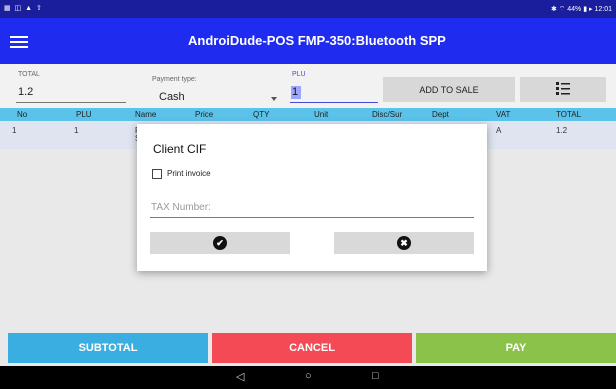 This screenshot has height=389, width=616. What do you see at coordinates (108, 348) in the screenshot?
I see `subtotal-button: SUBTOTAL` at bounding box center [108, 348].